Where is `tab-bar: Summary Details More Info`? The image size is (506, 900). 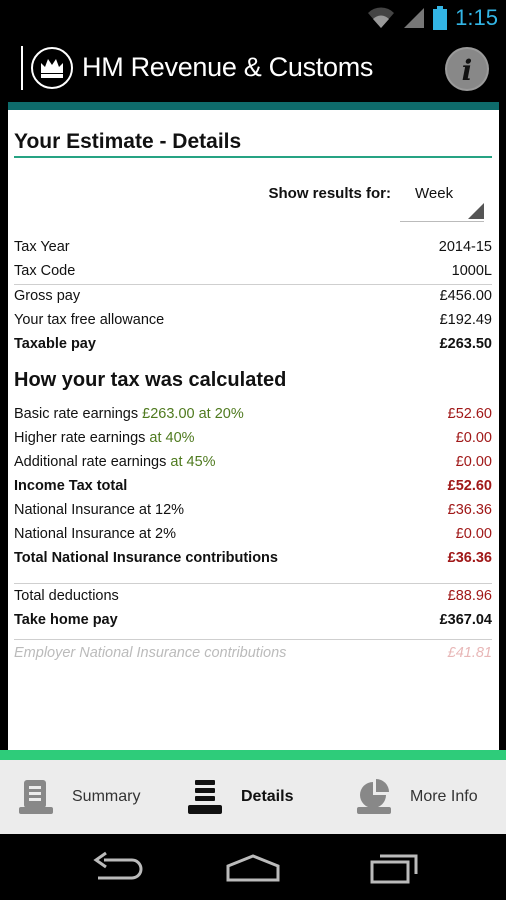 tab-bar: Summary Details More Info is located at coordinates (253, 797).